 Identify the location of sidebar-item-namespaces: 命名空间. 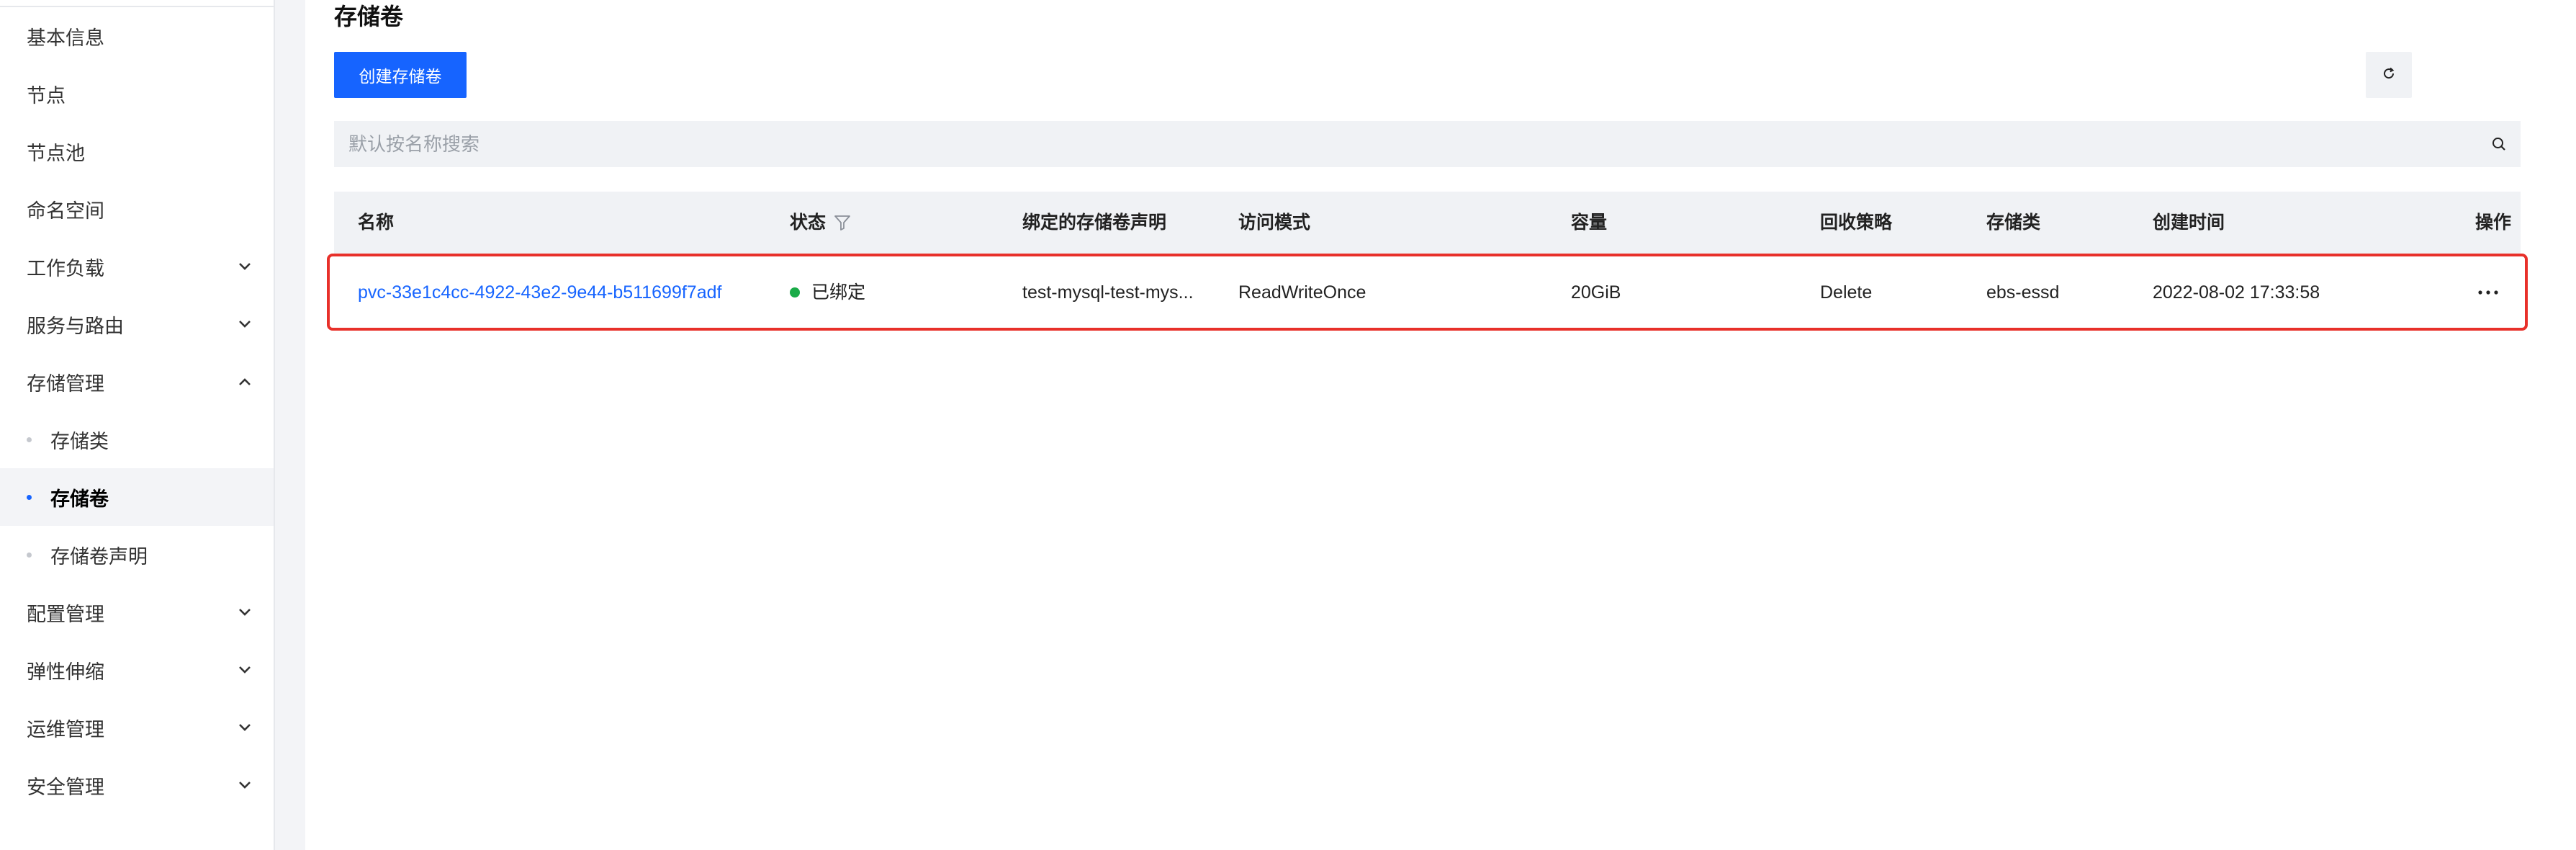
(137, 209).